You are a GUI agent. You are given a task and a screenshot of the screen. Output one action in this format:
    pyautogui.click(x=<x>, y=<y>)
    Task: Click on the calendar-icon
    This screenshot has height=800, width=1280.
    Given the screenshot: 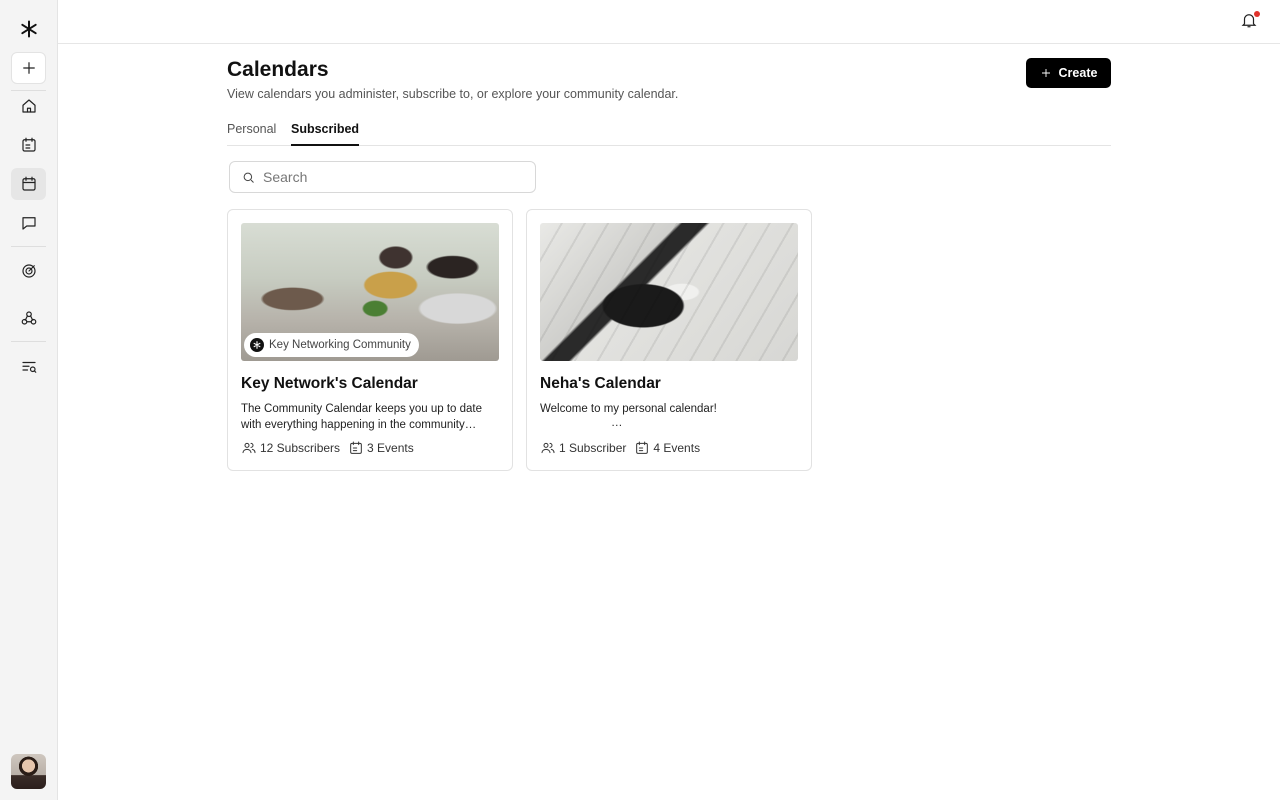 What is the action you would take?
    pyautogui.click(x=28, y=183)
    